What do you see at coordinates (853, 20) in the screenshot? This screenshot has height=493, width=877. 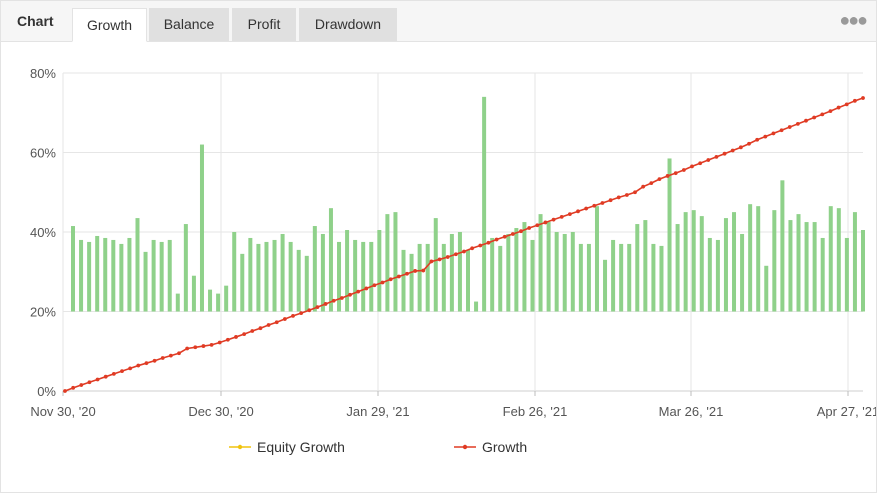 I see `more-dots-icon: ●●●` at bounding box center [853, 20].